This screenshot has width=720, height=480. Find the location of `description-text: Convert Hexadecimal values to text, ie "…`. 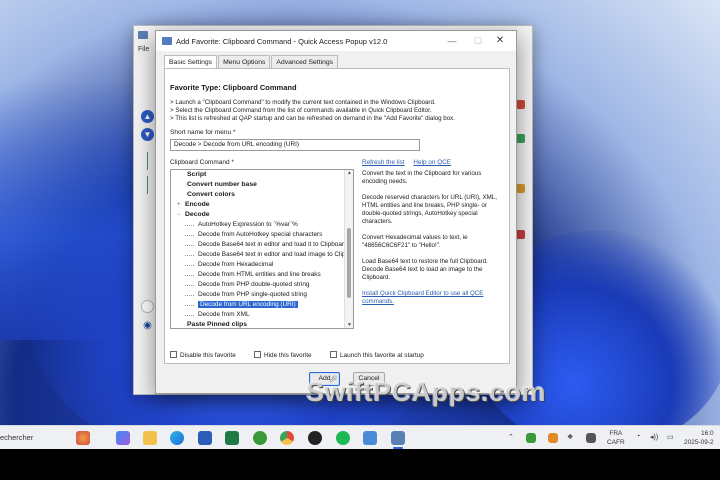

description-text: Convert Hexadecimal values to text, ie "… is located at coordinates (415, 241).